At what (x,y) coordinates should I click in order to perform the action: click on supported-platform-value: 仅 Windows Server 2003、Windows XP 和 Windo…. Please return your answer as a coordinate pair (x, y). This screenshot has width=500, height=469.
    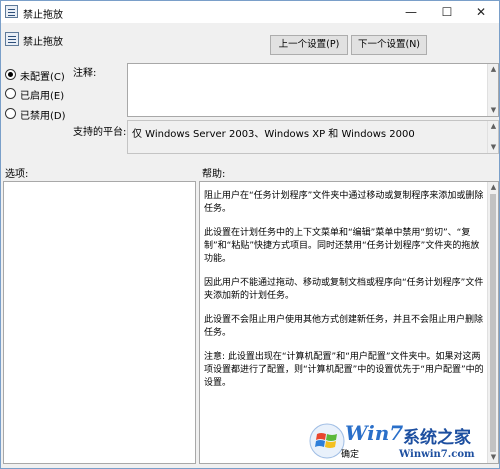
    Looking at the image, I should click on (273, 134).